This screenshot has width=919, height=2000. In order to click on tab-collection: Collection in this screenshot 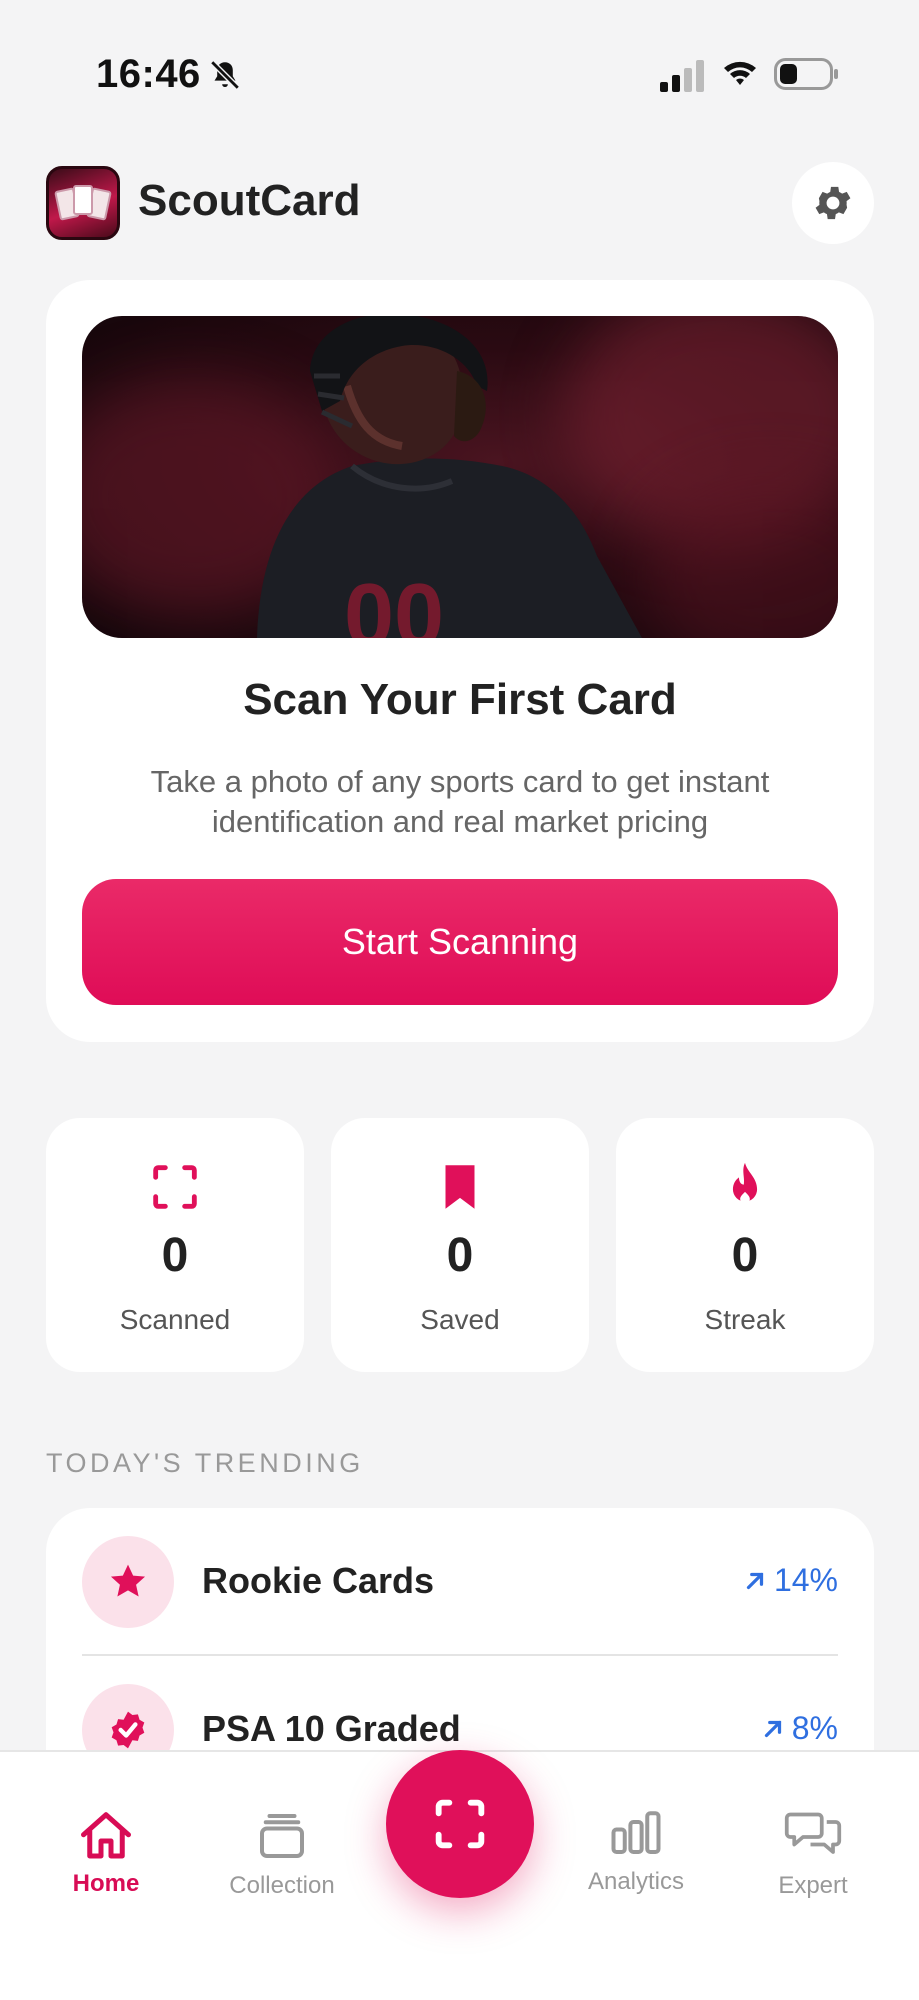, I will do `click(282, 1837)`.